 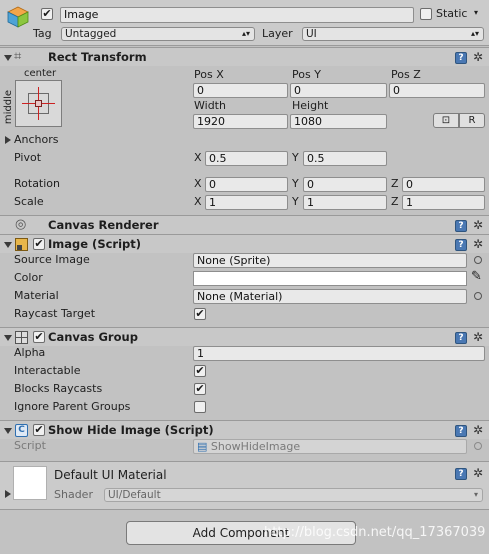 I want to click on image-script-foldout-icon, so click(x=8, y=245).